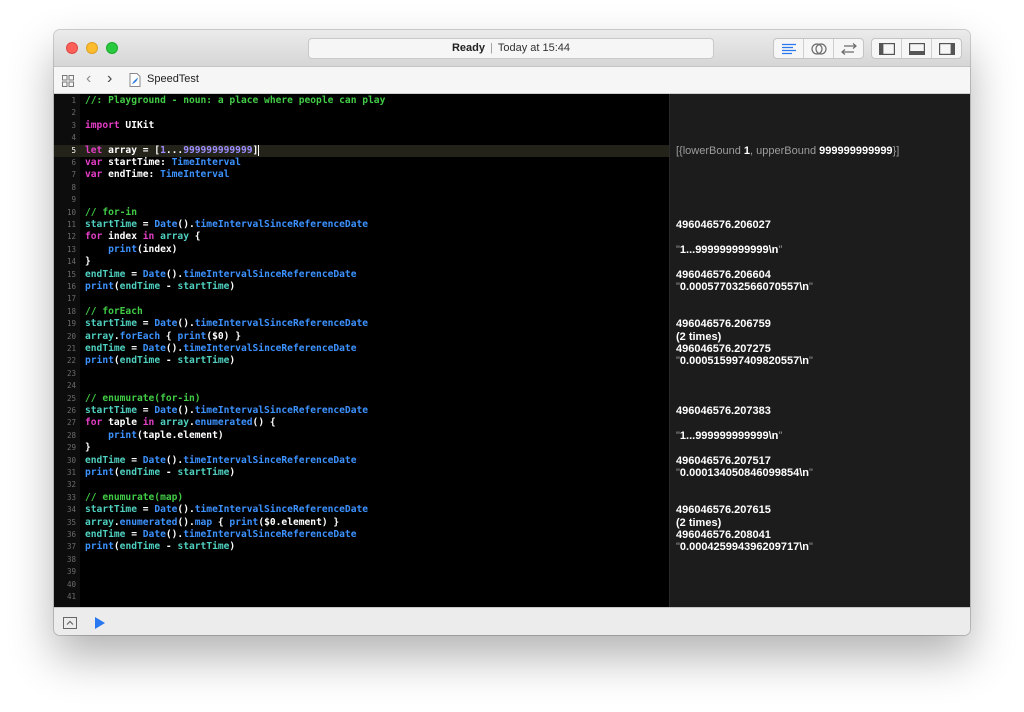 The height and width of the screenshot is (712, 1024). What do you see at coordinates (744, 473) in the screenshot?
I see `result-value: "0.000134050846099854\n"` at bounding box center [744, 473].